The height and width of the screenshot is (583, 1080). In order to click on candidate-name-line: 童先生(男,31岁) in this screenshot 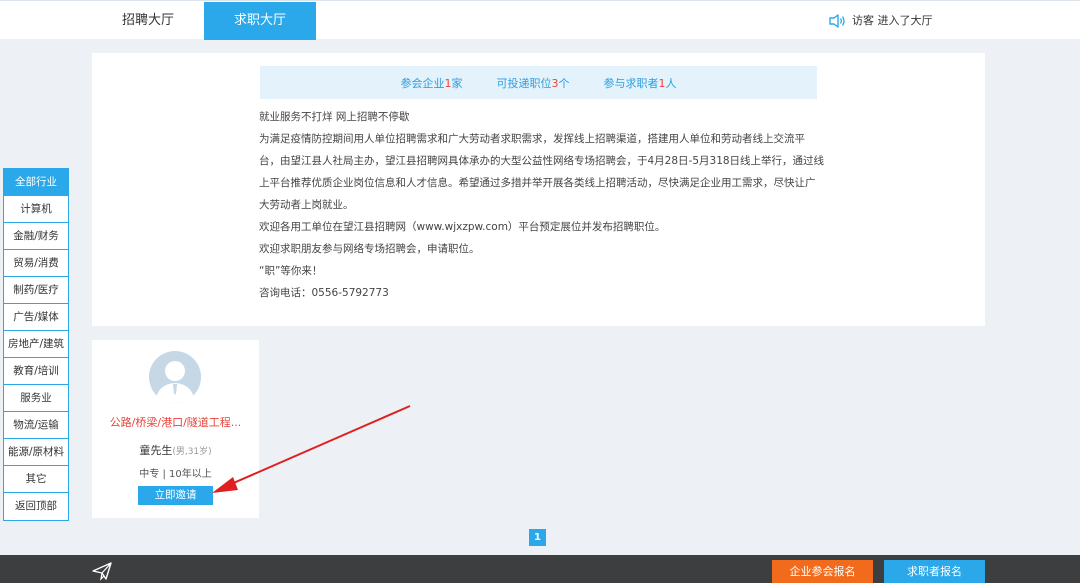, I will do `click(175, 450)`.